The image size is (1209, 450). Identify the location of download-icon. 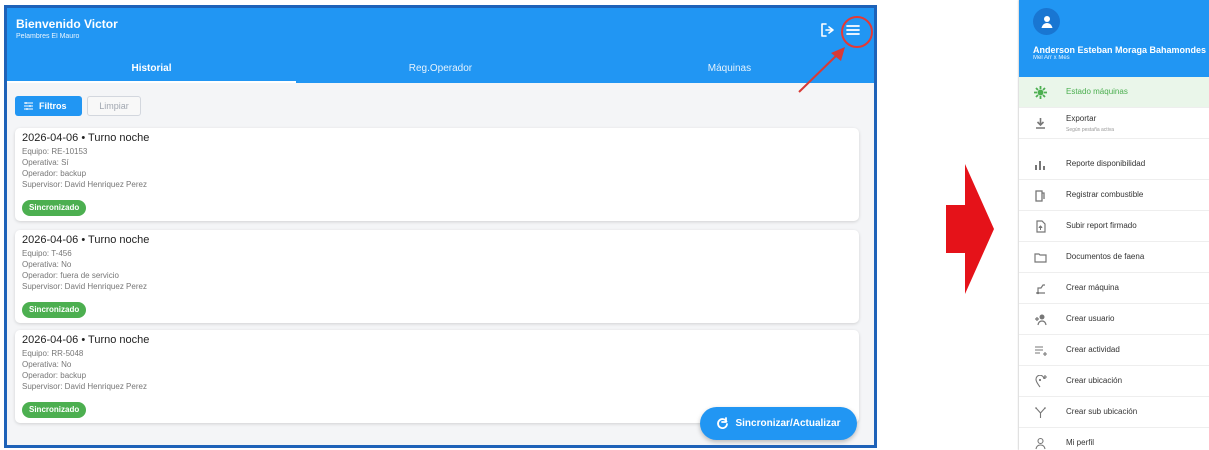
(1040, 123).